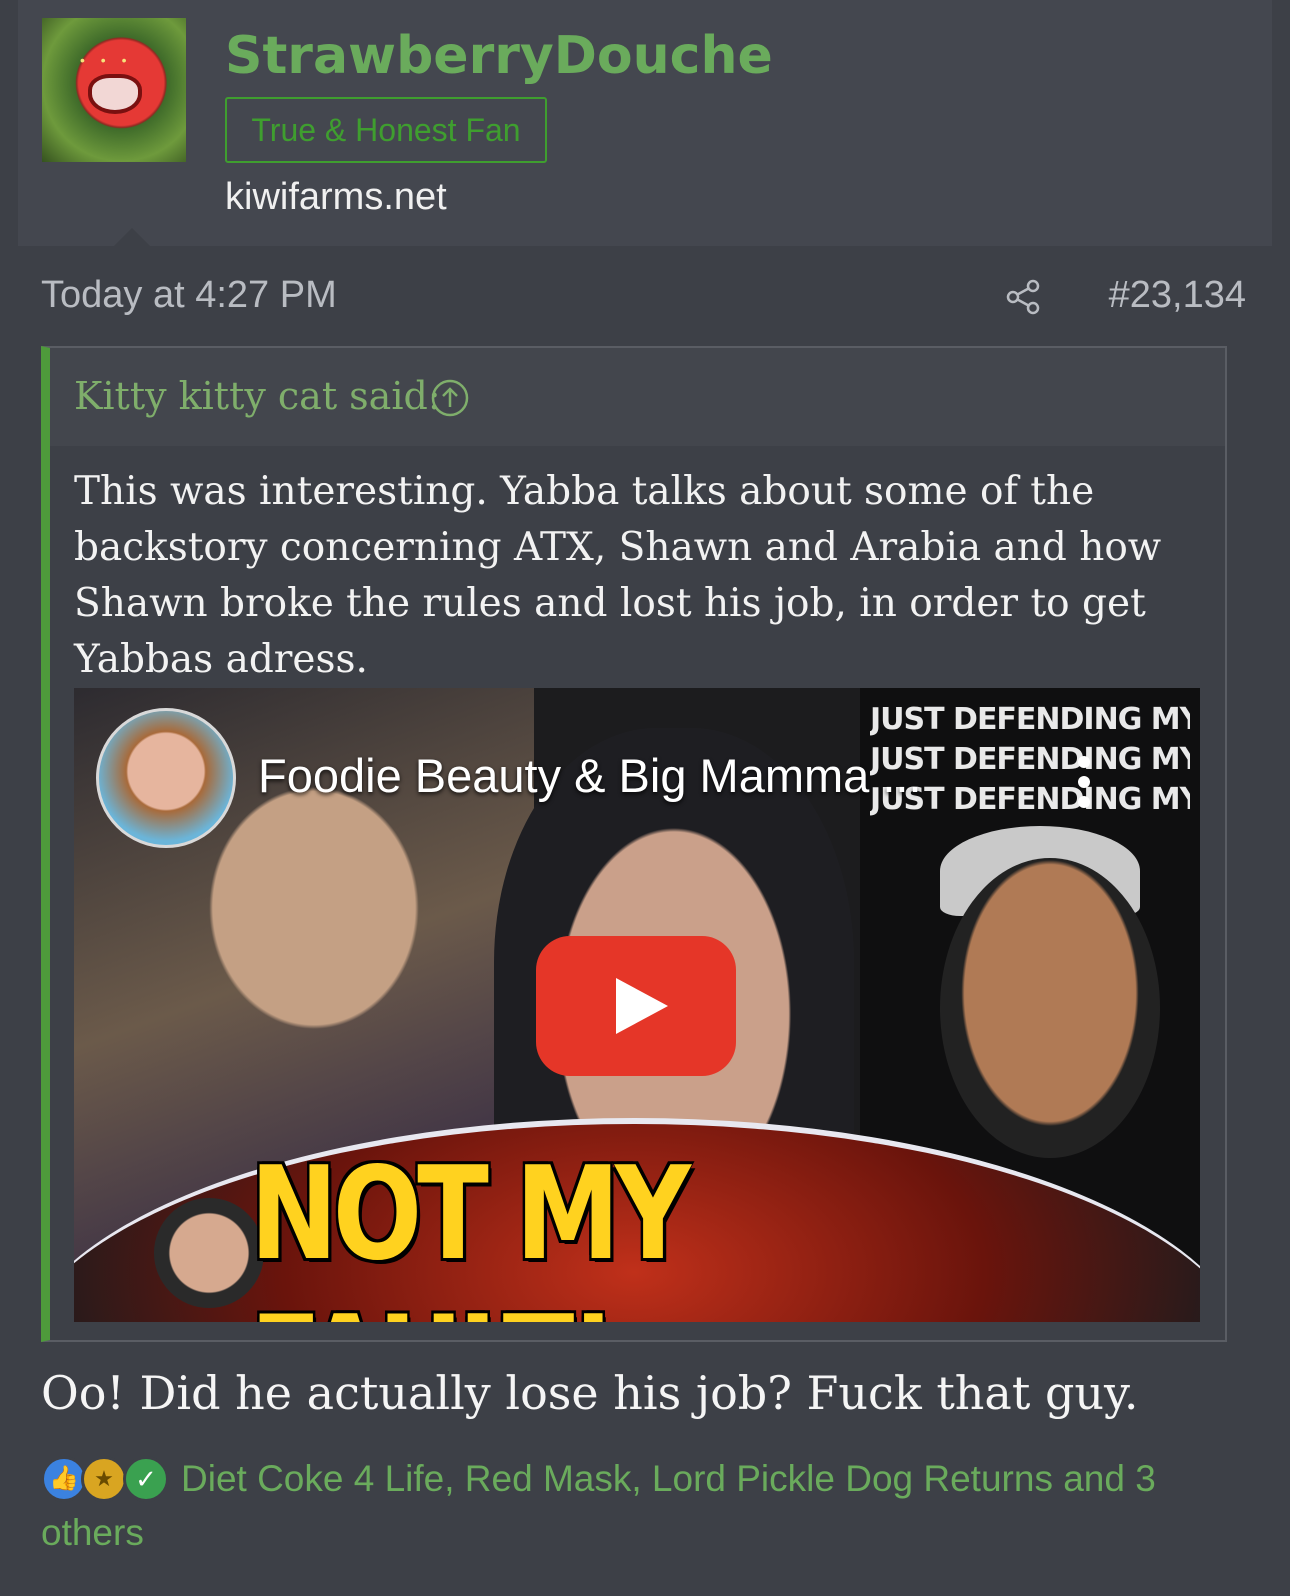  I want to click on quote-header: Kitty kitty cat said:, so click(637, 397).